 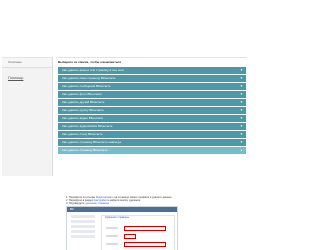 What do you see at coordinates (152, 102) in the screenshot?
I see `accordion-item: Как удалить друзей ВКонтакте ▼` at bounding box center [152, 102].